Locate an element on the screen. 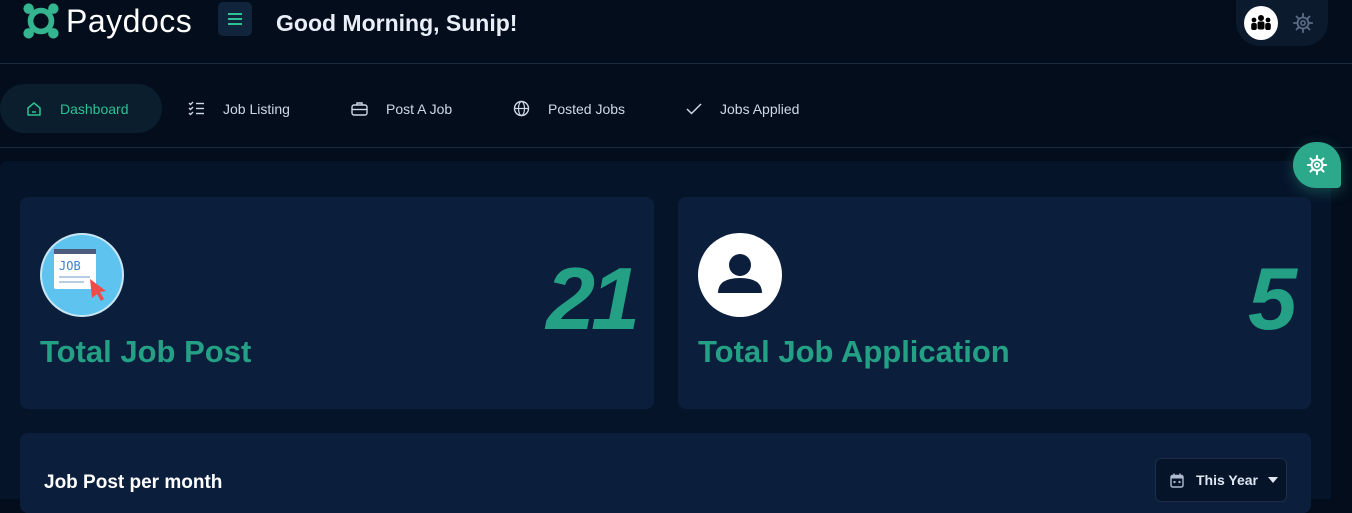 The height and width of the screenshot is (513, 1352). nav-item-post-a-job: Post A Job is located at coordinates (401, 108).